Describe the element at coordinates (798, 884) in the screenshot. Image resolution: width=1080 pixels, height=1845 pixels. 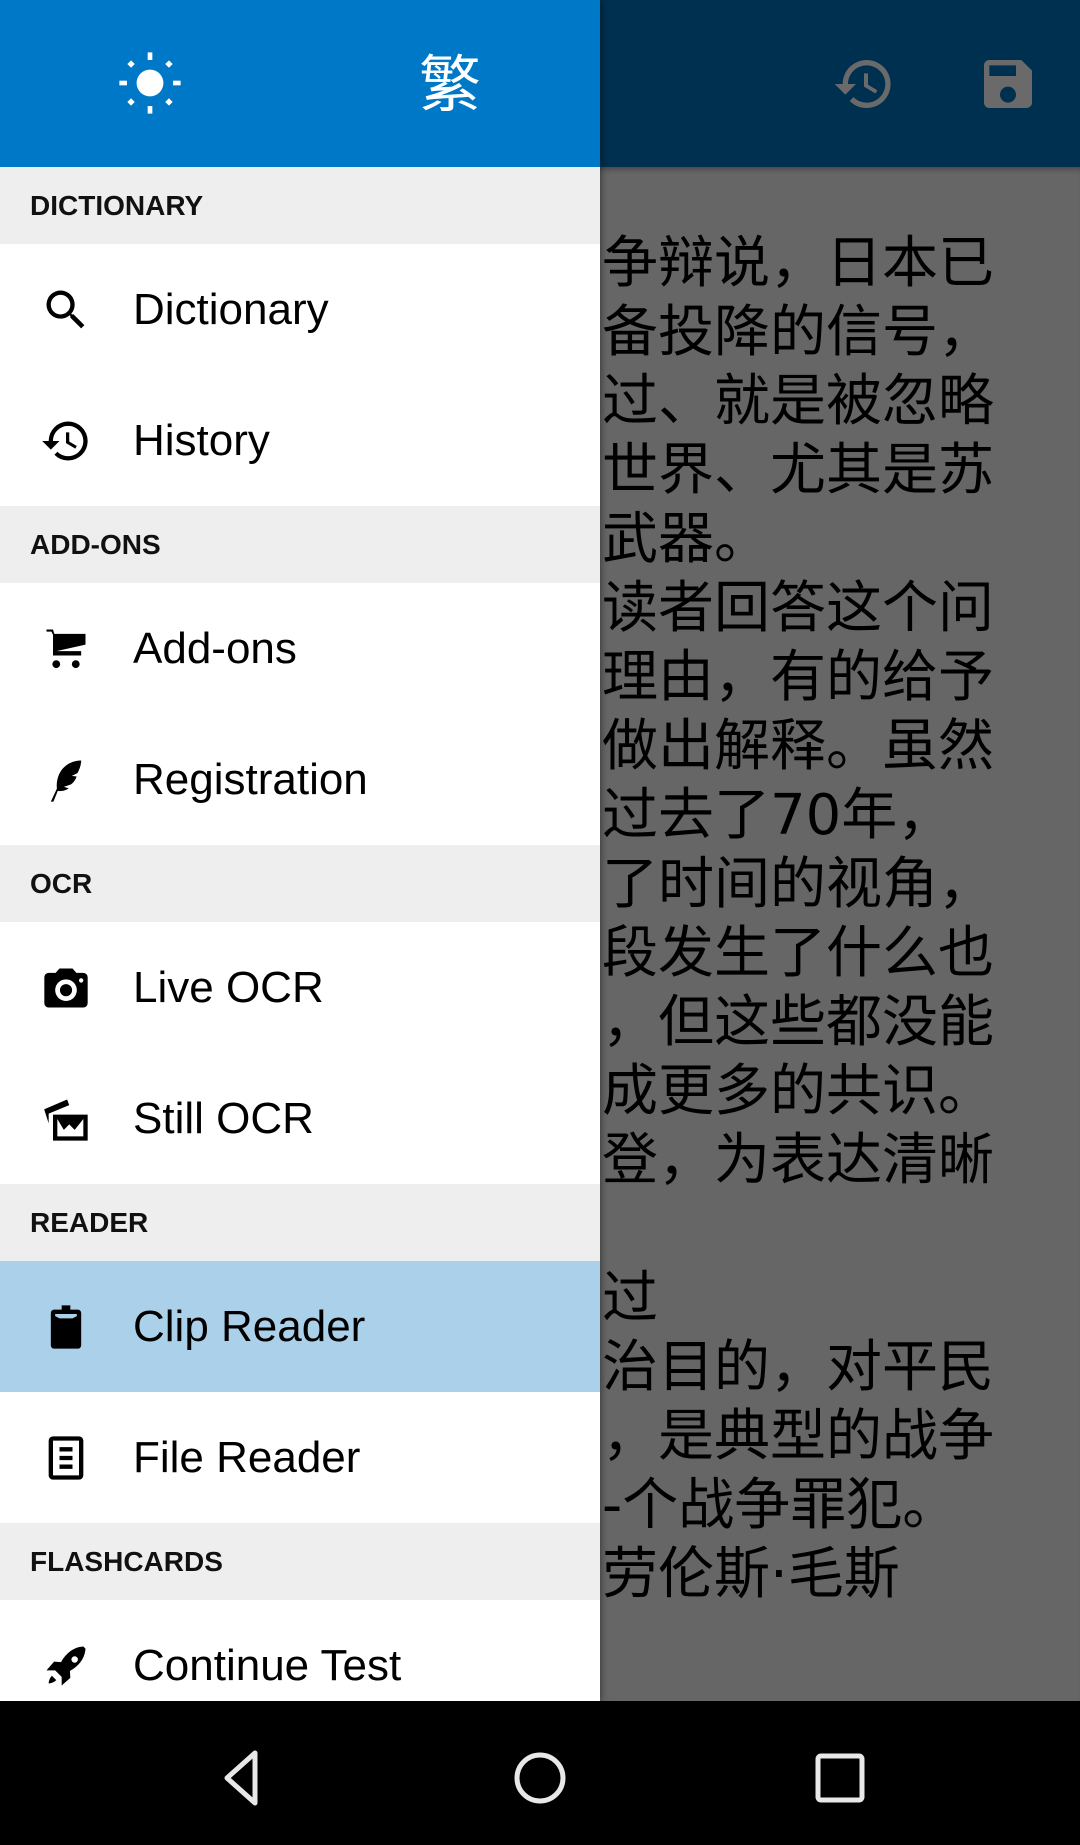
I see `reader-line: 了时间的视角，` at that location.